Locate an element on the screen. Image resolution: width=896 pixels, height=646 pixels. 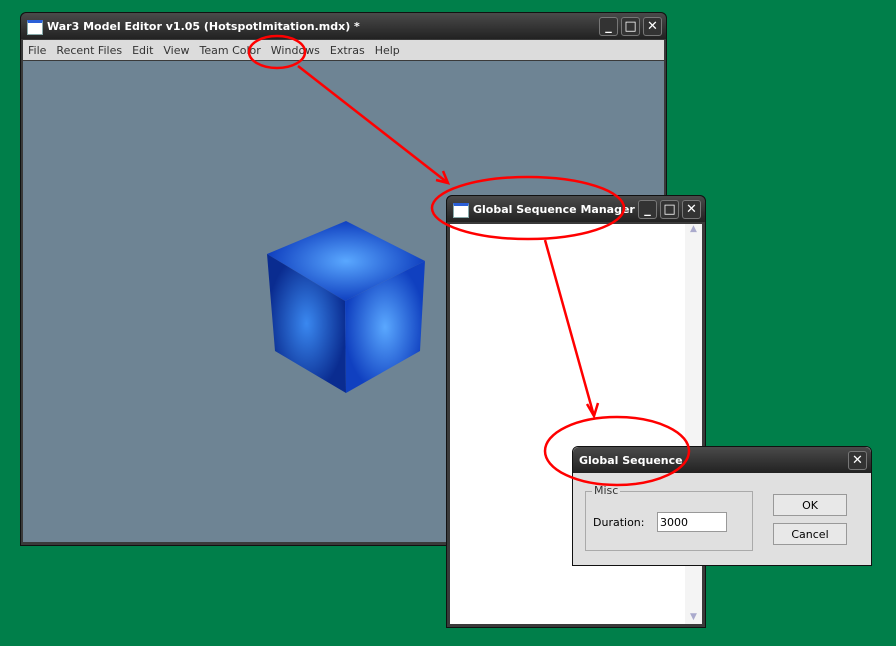
duration-input is located at coordinates (692, 522).